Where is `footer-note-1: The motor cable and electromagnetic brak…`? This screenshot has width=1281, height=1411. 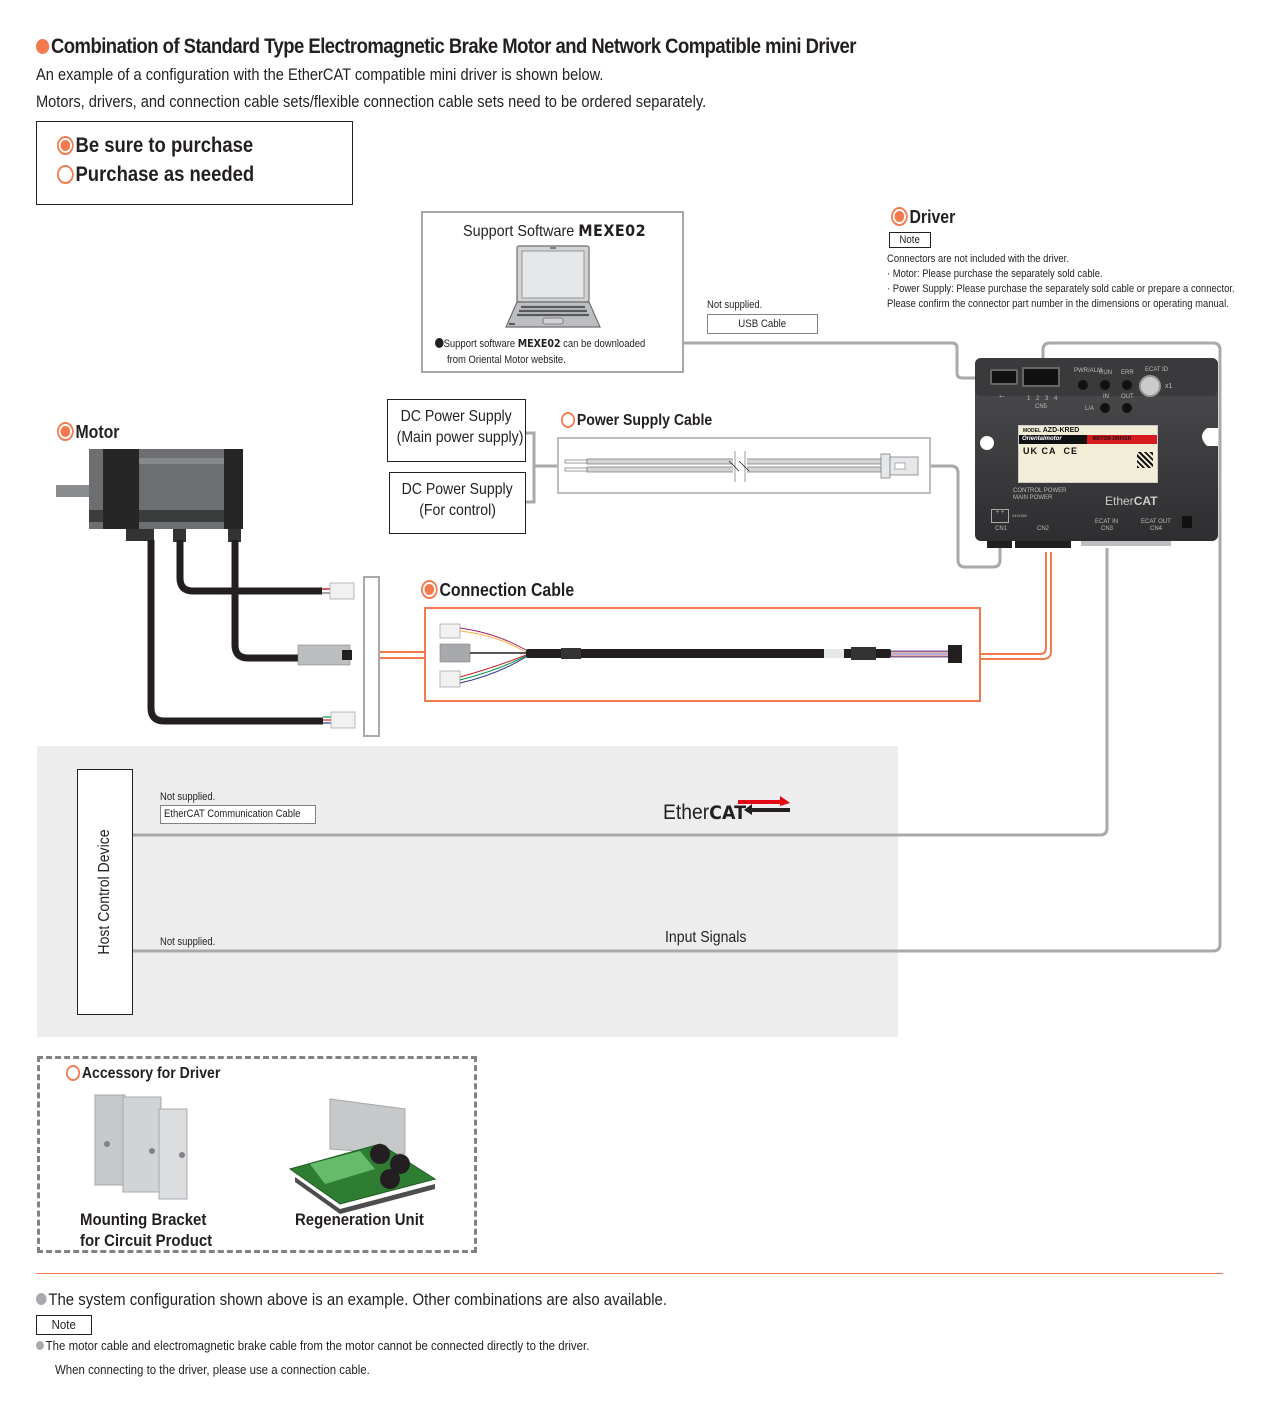 footer-note-1: The motor cable and electromagnetic brak… is located at coordinates (312, 1345).